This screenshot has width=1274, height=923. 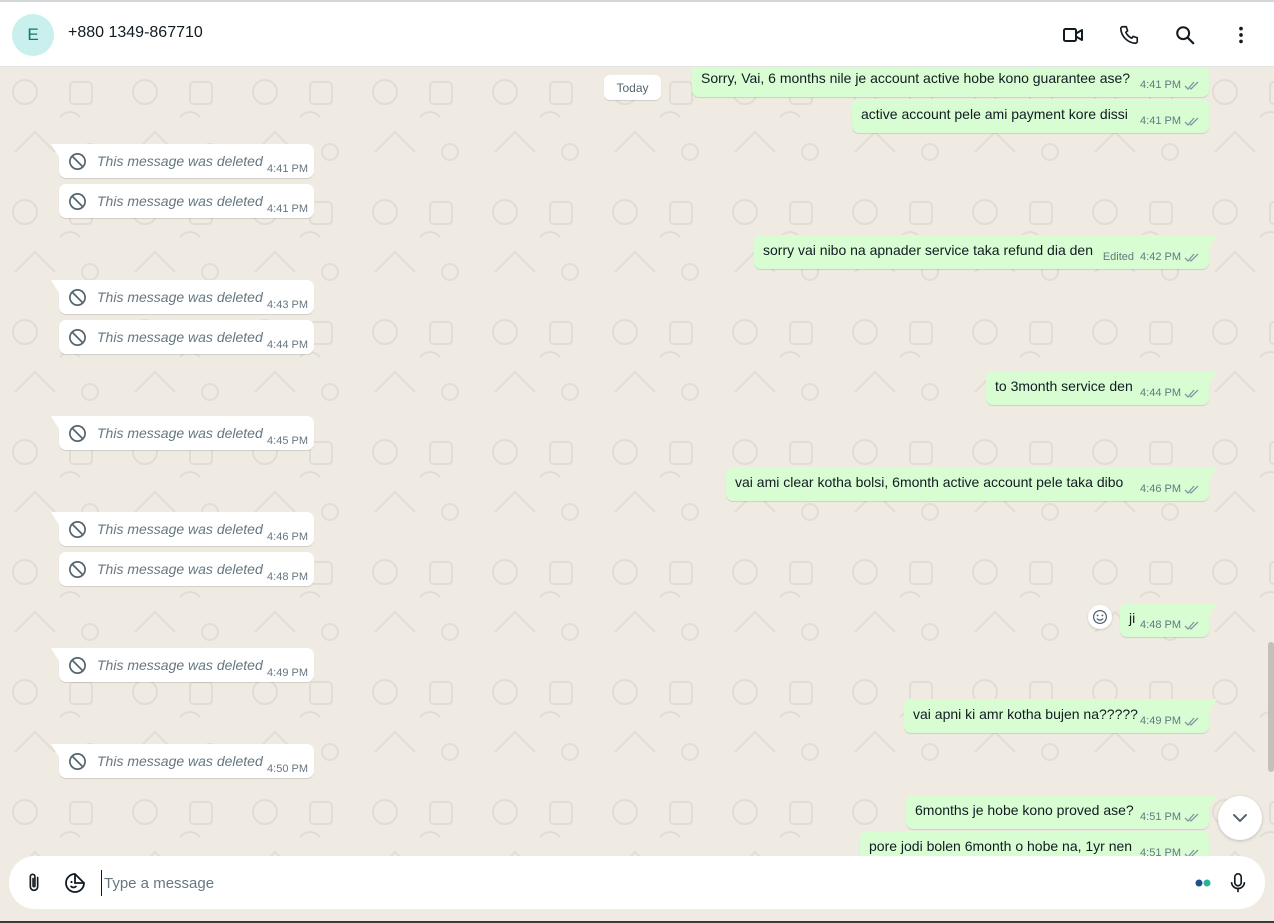 I want to click on edited-label: Edited, so click(x=1118, y=257).